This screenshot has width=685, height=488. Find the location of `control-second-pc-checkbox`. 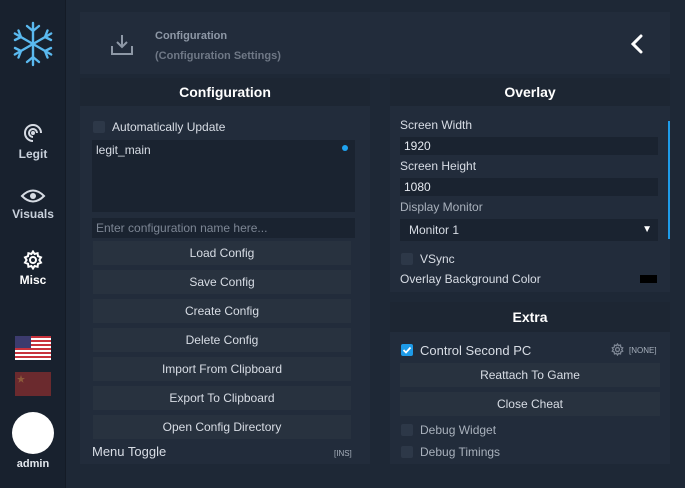

control-second-pc-checkbox is located at coordinates (407, 350).